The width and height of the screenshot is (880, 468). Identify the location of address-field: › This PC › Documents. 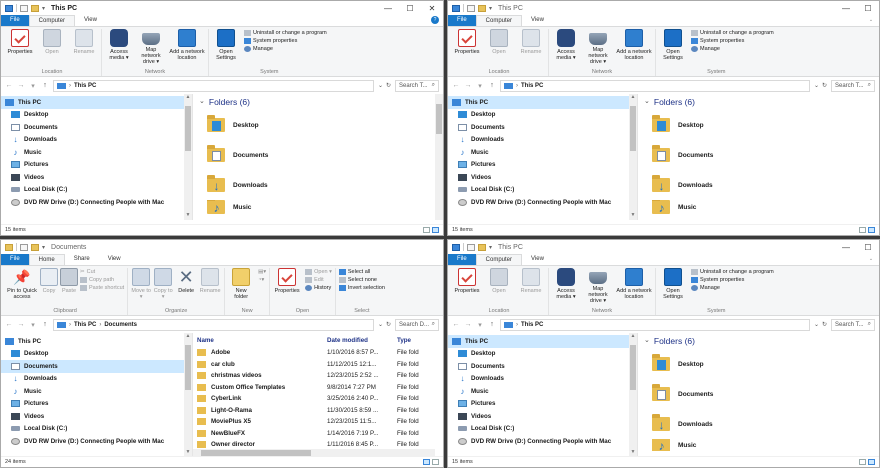
(213, 324).